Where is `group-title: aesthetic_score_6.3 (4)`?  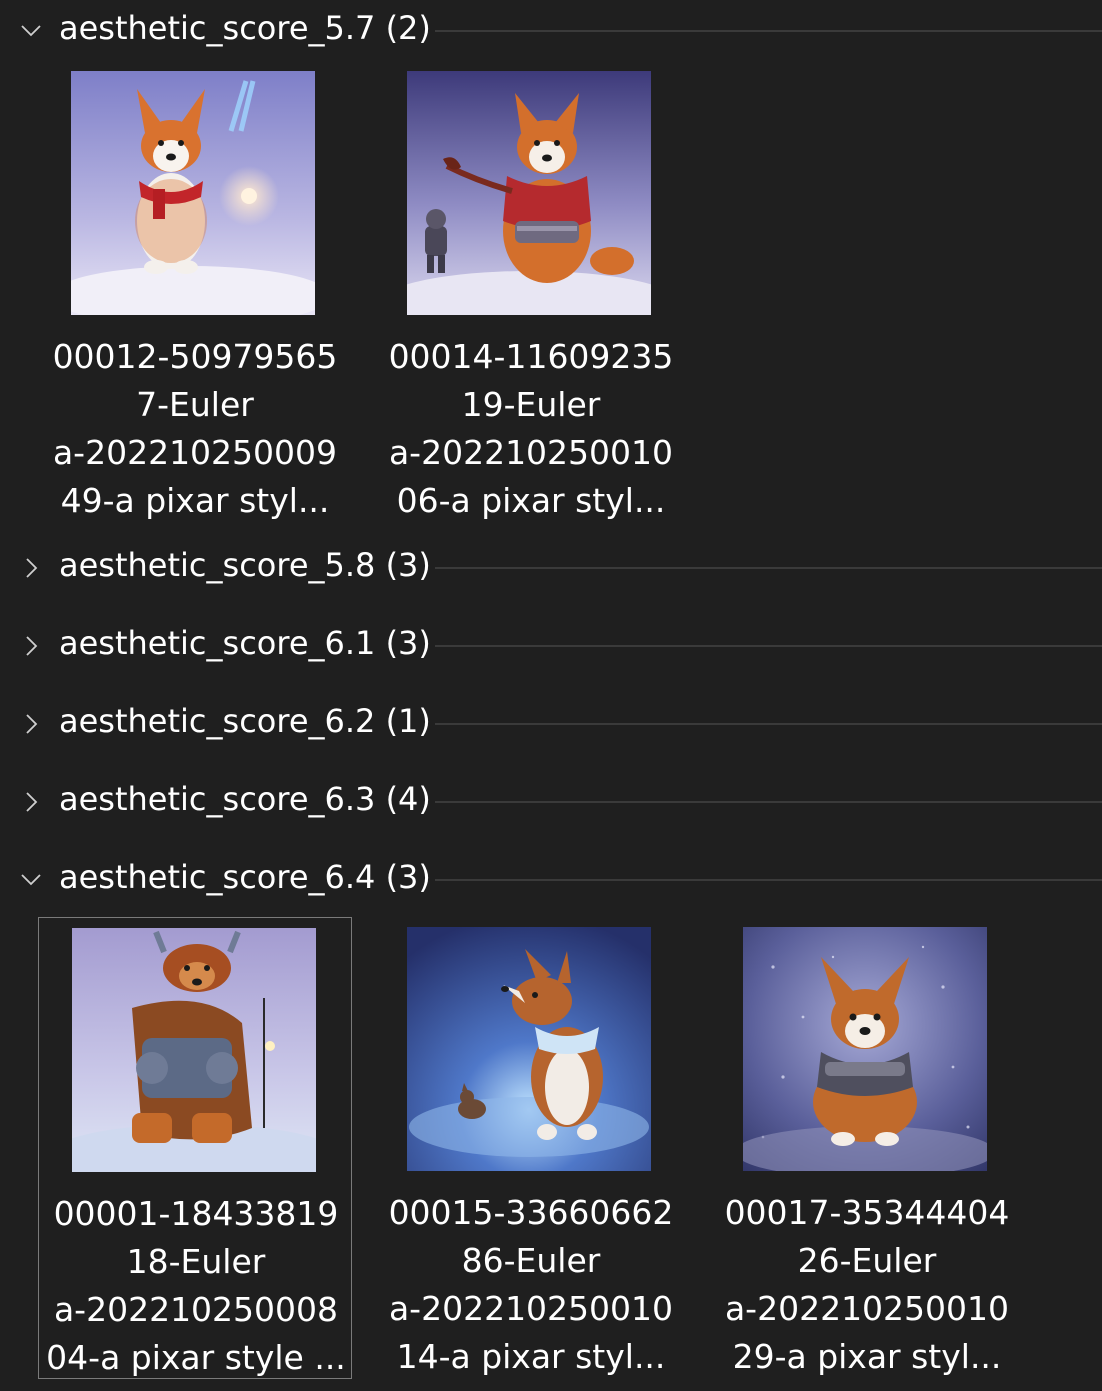
group-title: aesthetic_score_6.3 (4) is located at coordinates (245, 799).